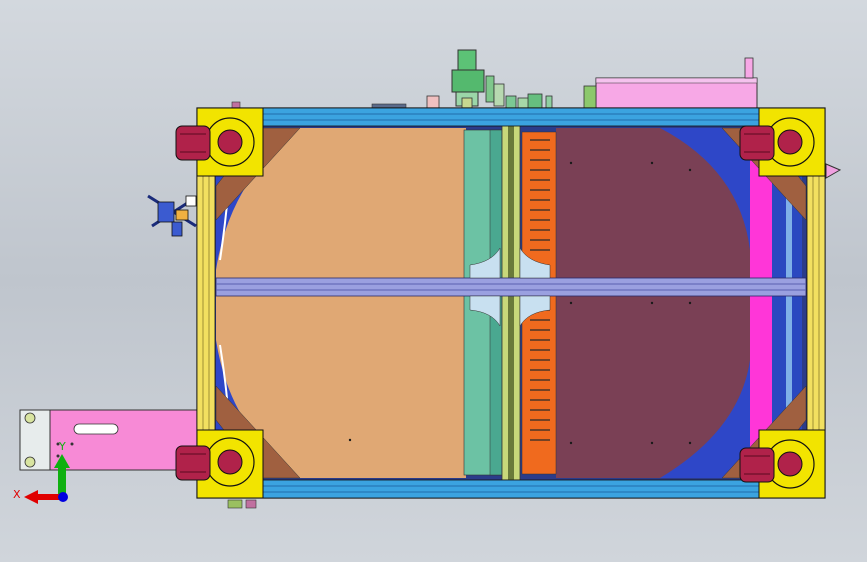  I want to click on bottom-frame-rail, so click(511, 489).